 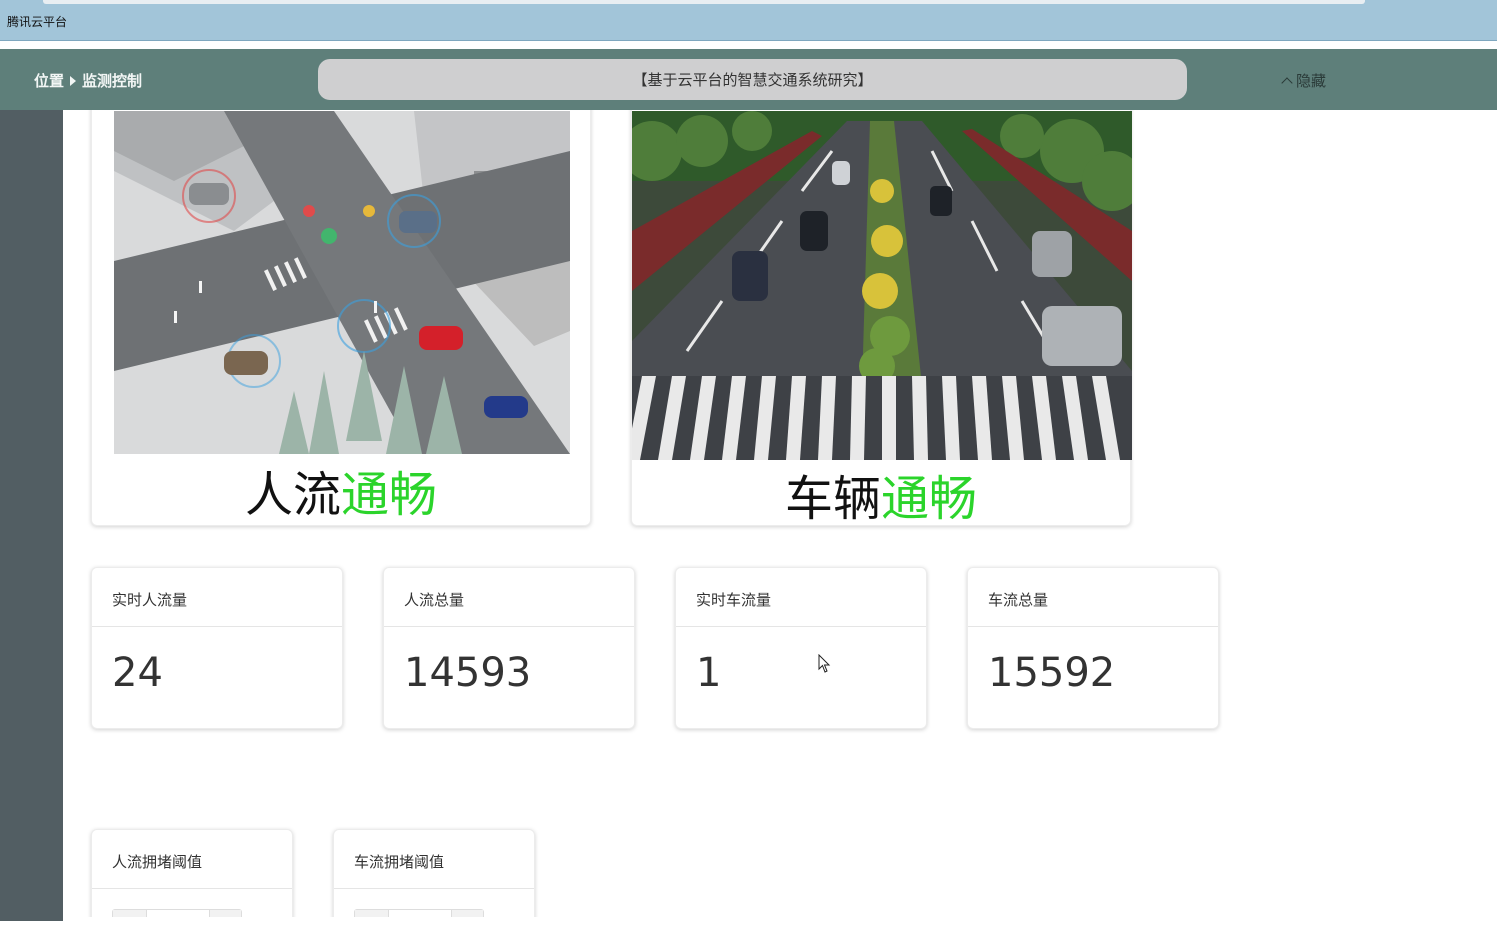 I want to click on stat-card-value: 24, so click(x=137, y=673).